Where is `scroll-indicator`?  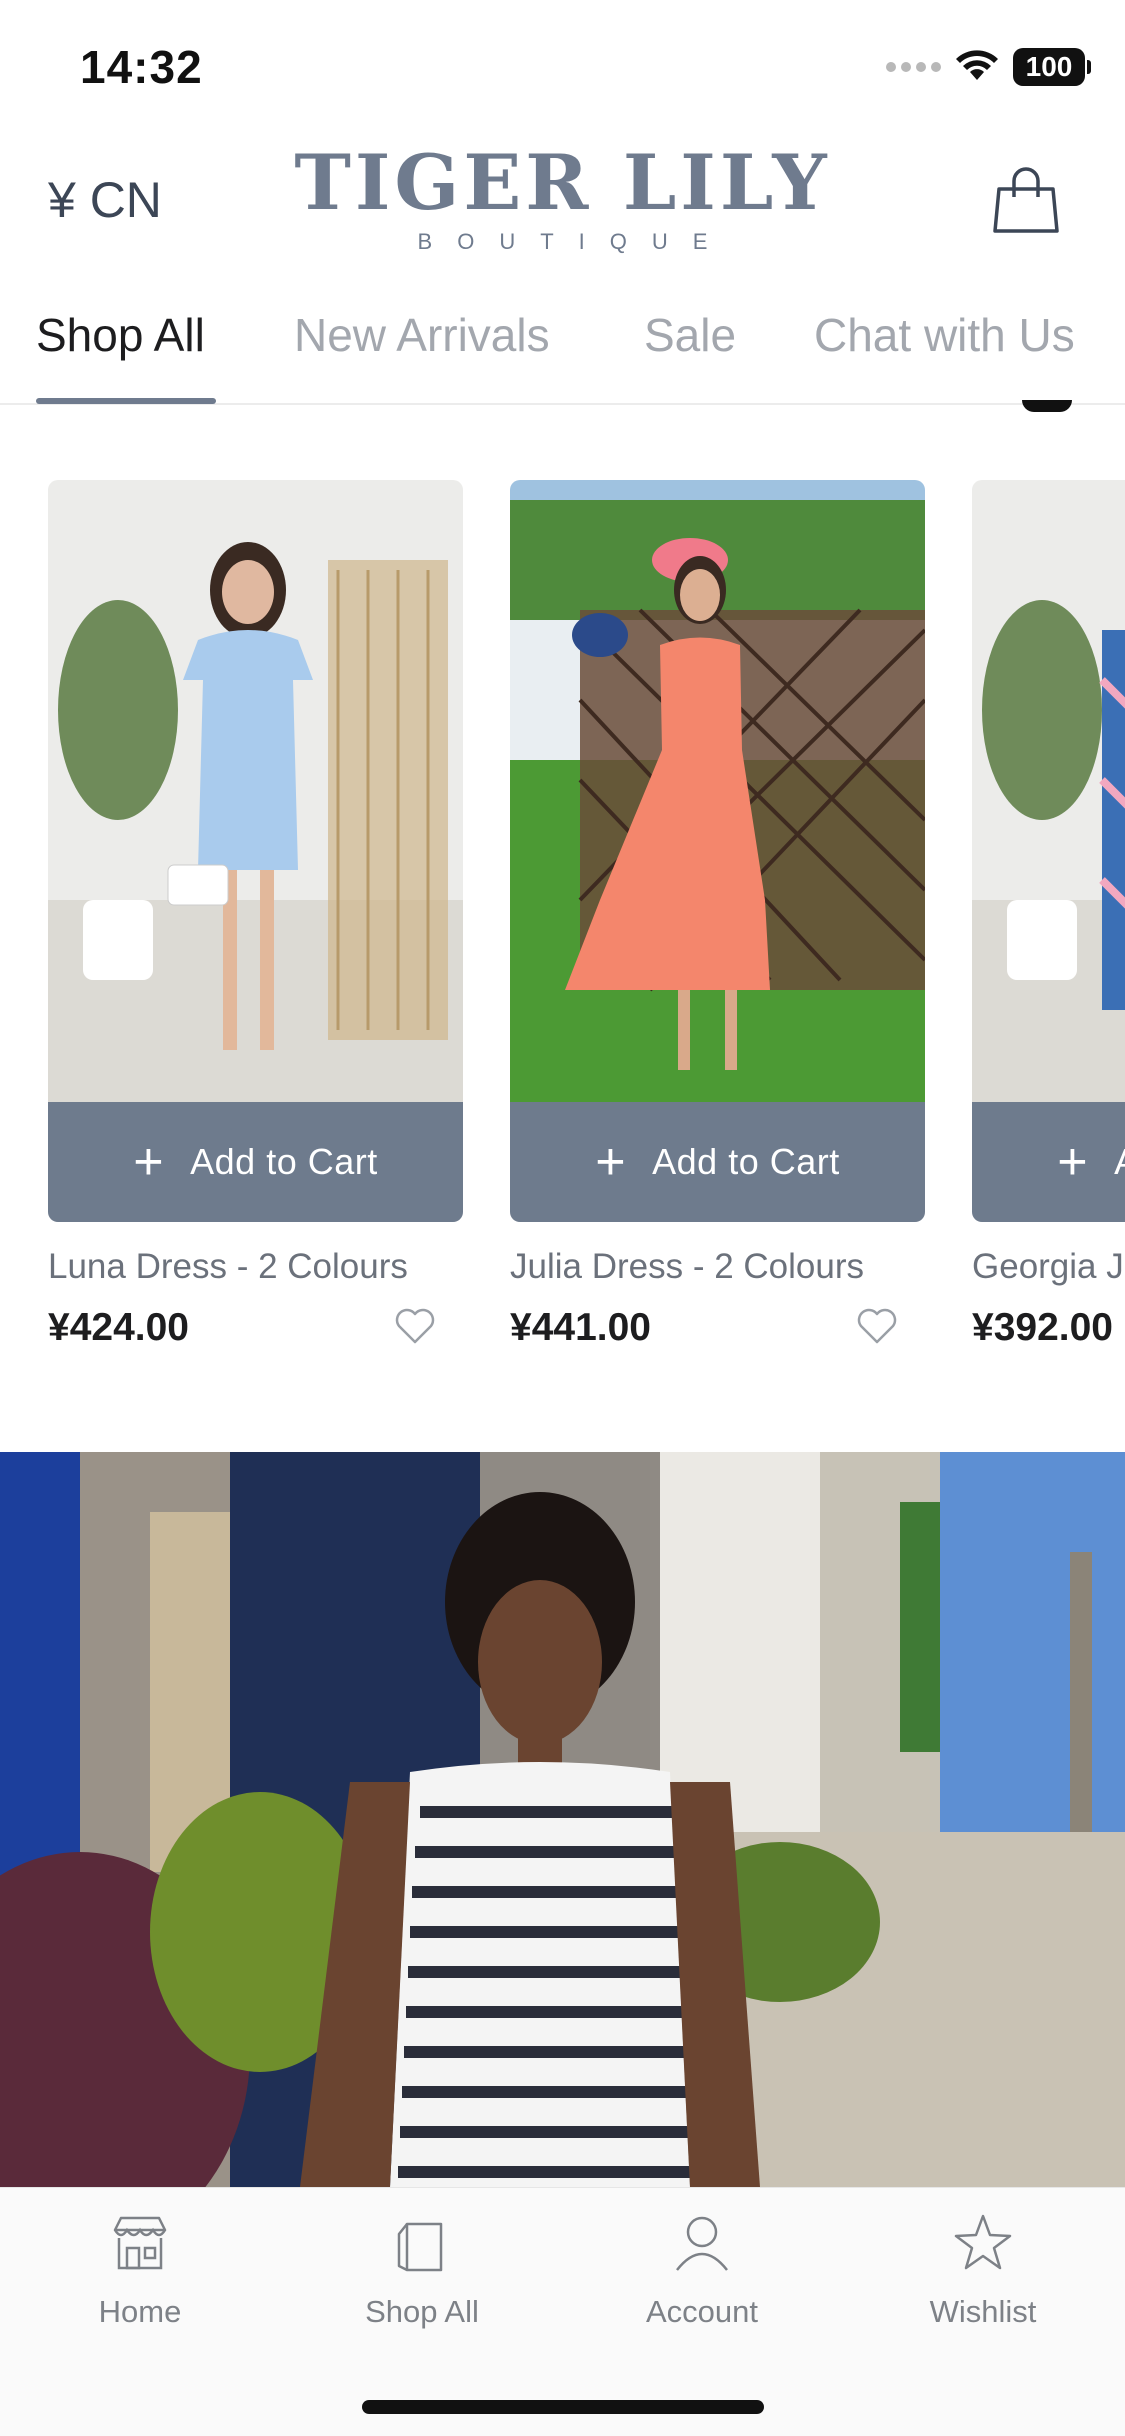 scroll-indicator is located at coordinates (1047, 406).